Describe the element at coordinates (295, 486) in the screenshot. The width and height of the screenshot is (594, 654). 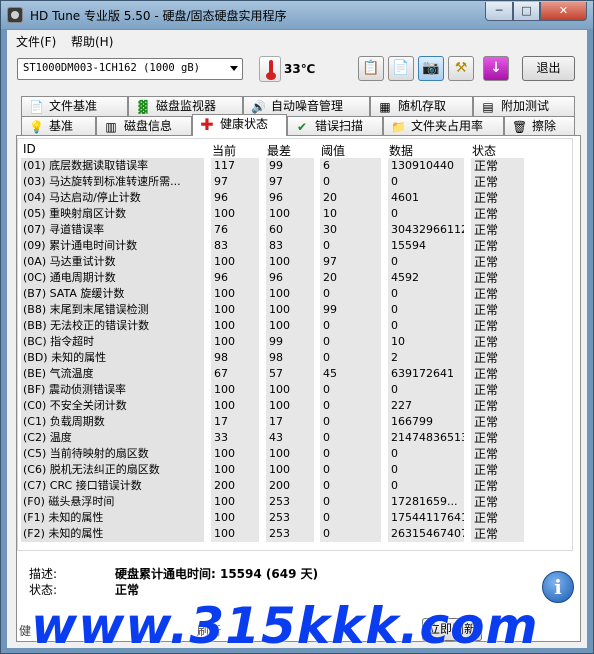
I see `table-row: (C7) CRC 接口错误计数 200 200 0 0 正常` at that location.